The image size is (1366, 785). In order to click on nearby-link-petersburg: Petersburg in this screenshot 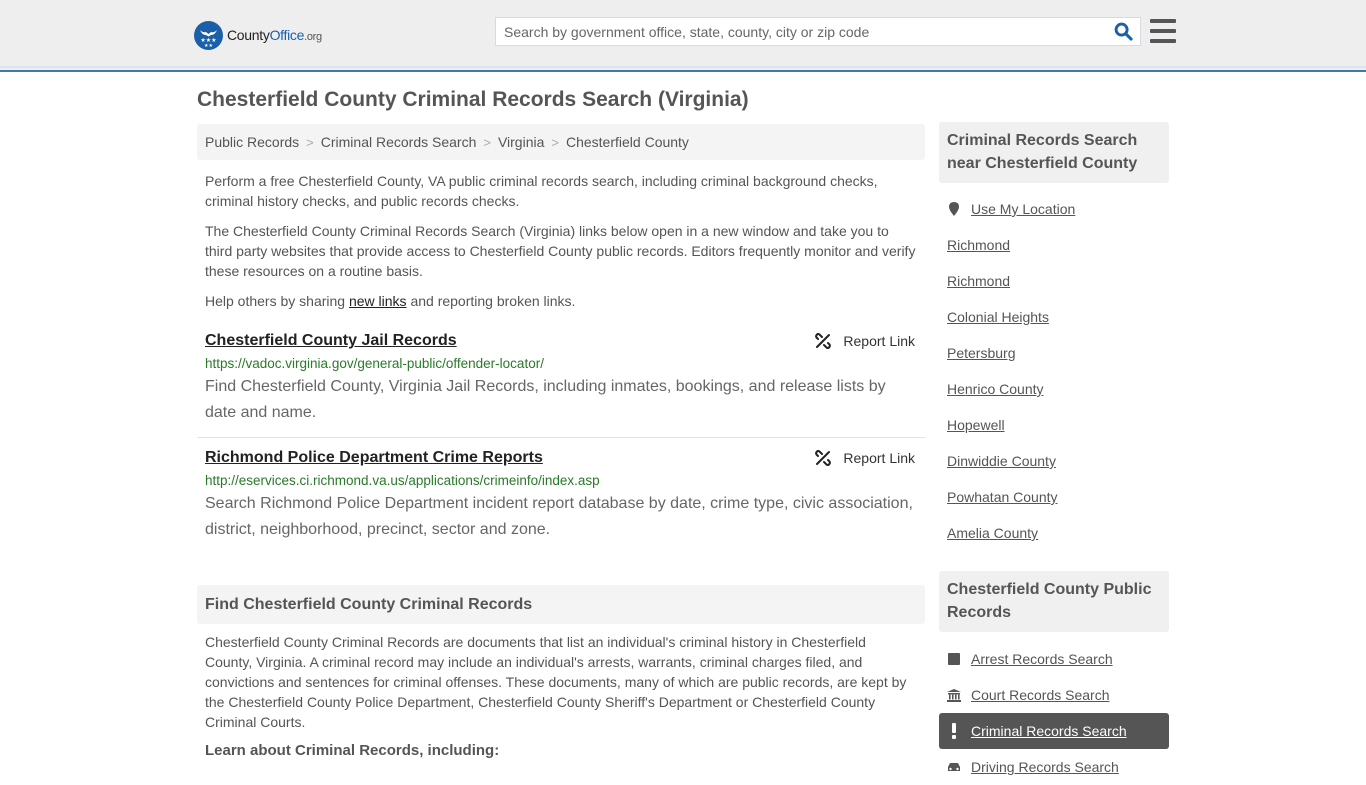, I will do `click(981, 353)`.